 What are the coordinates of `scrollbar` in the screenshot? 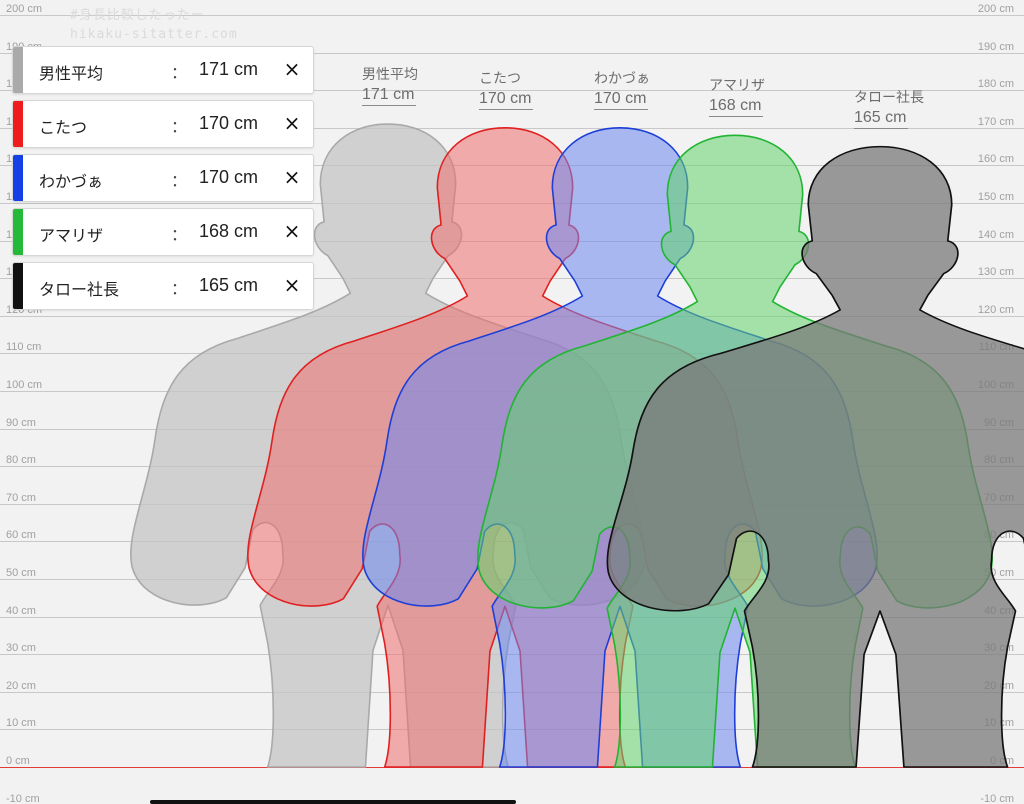 It's located at (333, 802).